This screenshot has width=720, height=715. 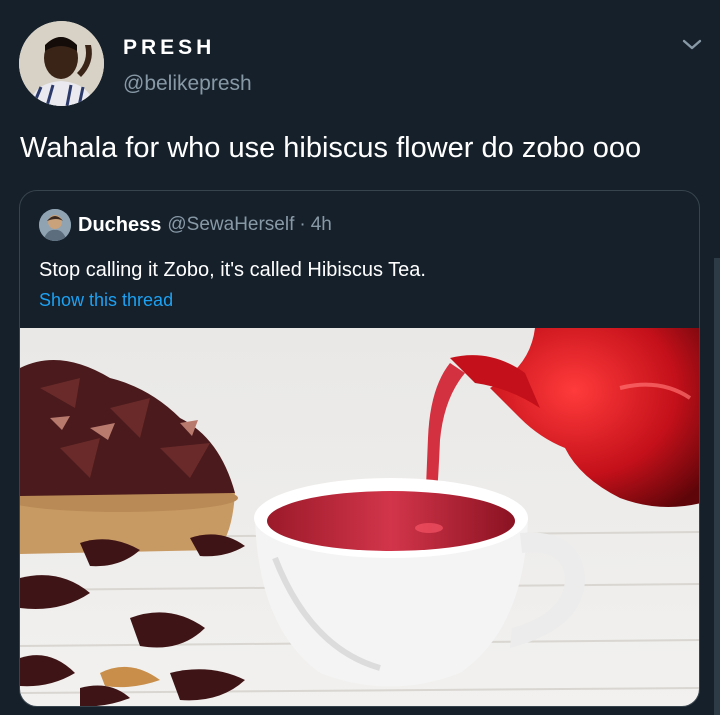 What do you see at coordinates (106, 300) in the screenshot?
I see `show-thread-link: Show this thread` at bounding box center [106, 300].